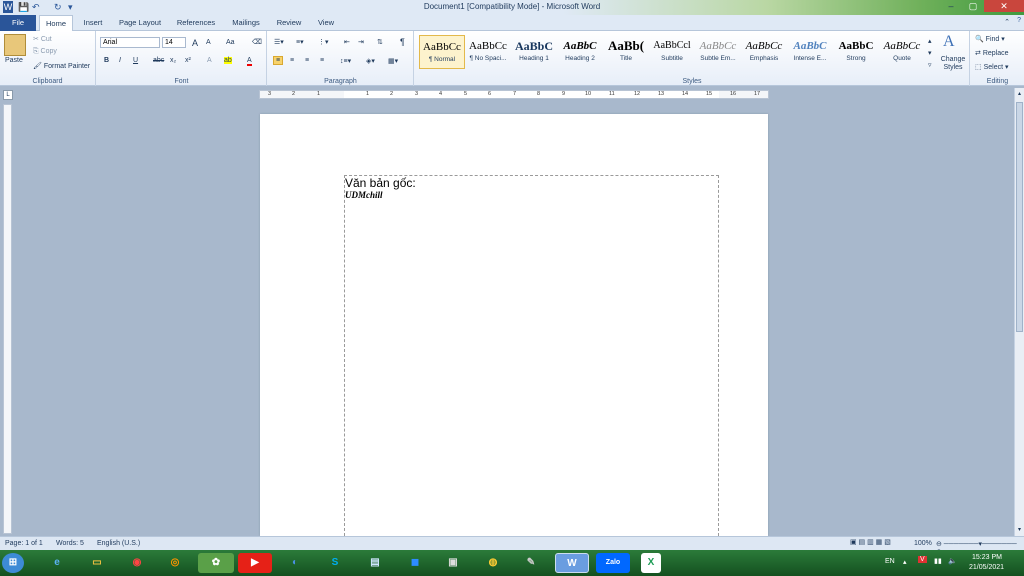  Describe the element at coordinates (986, 567) in the screenshot. I see `clock-date: 21/05/2021` at that location.